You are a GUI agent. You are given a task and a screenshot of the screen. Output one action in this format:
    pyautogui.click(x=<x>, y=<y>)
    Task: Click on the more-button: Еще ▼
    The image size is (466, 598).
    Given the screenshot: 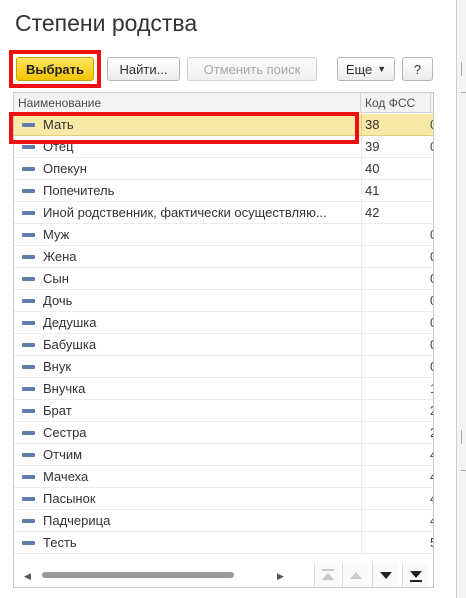 What is the action you would take?
    pyautogui.click(x=366, y=69)
    